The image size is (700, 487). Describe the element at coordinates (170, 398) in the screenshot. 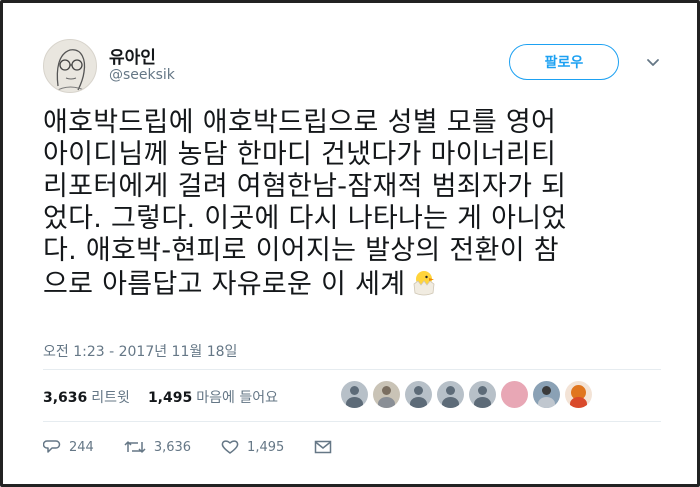

I see `like-stat-count: 1,495` at that location.